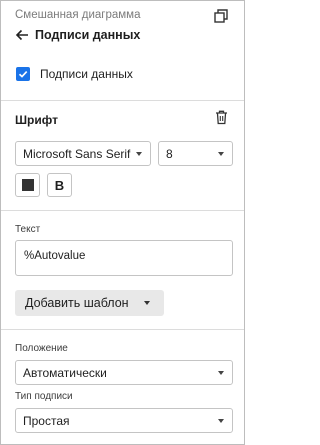 The height and width of the screenshot is (445, 320). I want to click on add-template-label: Добавить шаблон, so click(77, 303).